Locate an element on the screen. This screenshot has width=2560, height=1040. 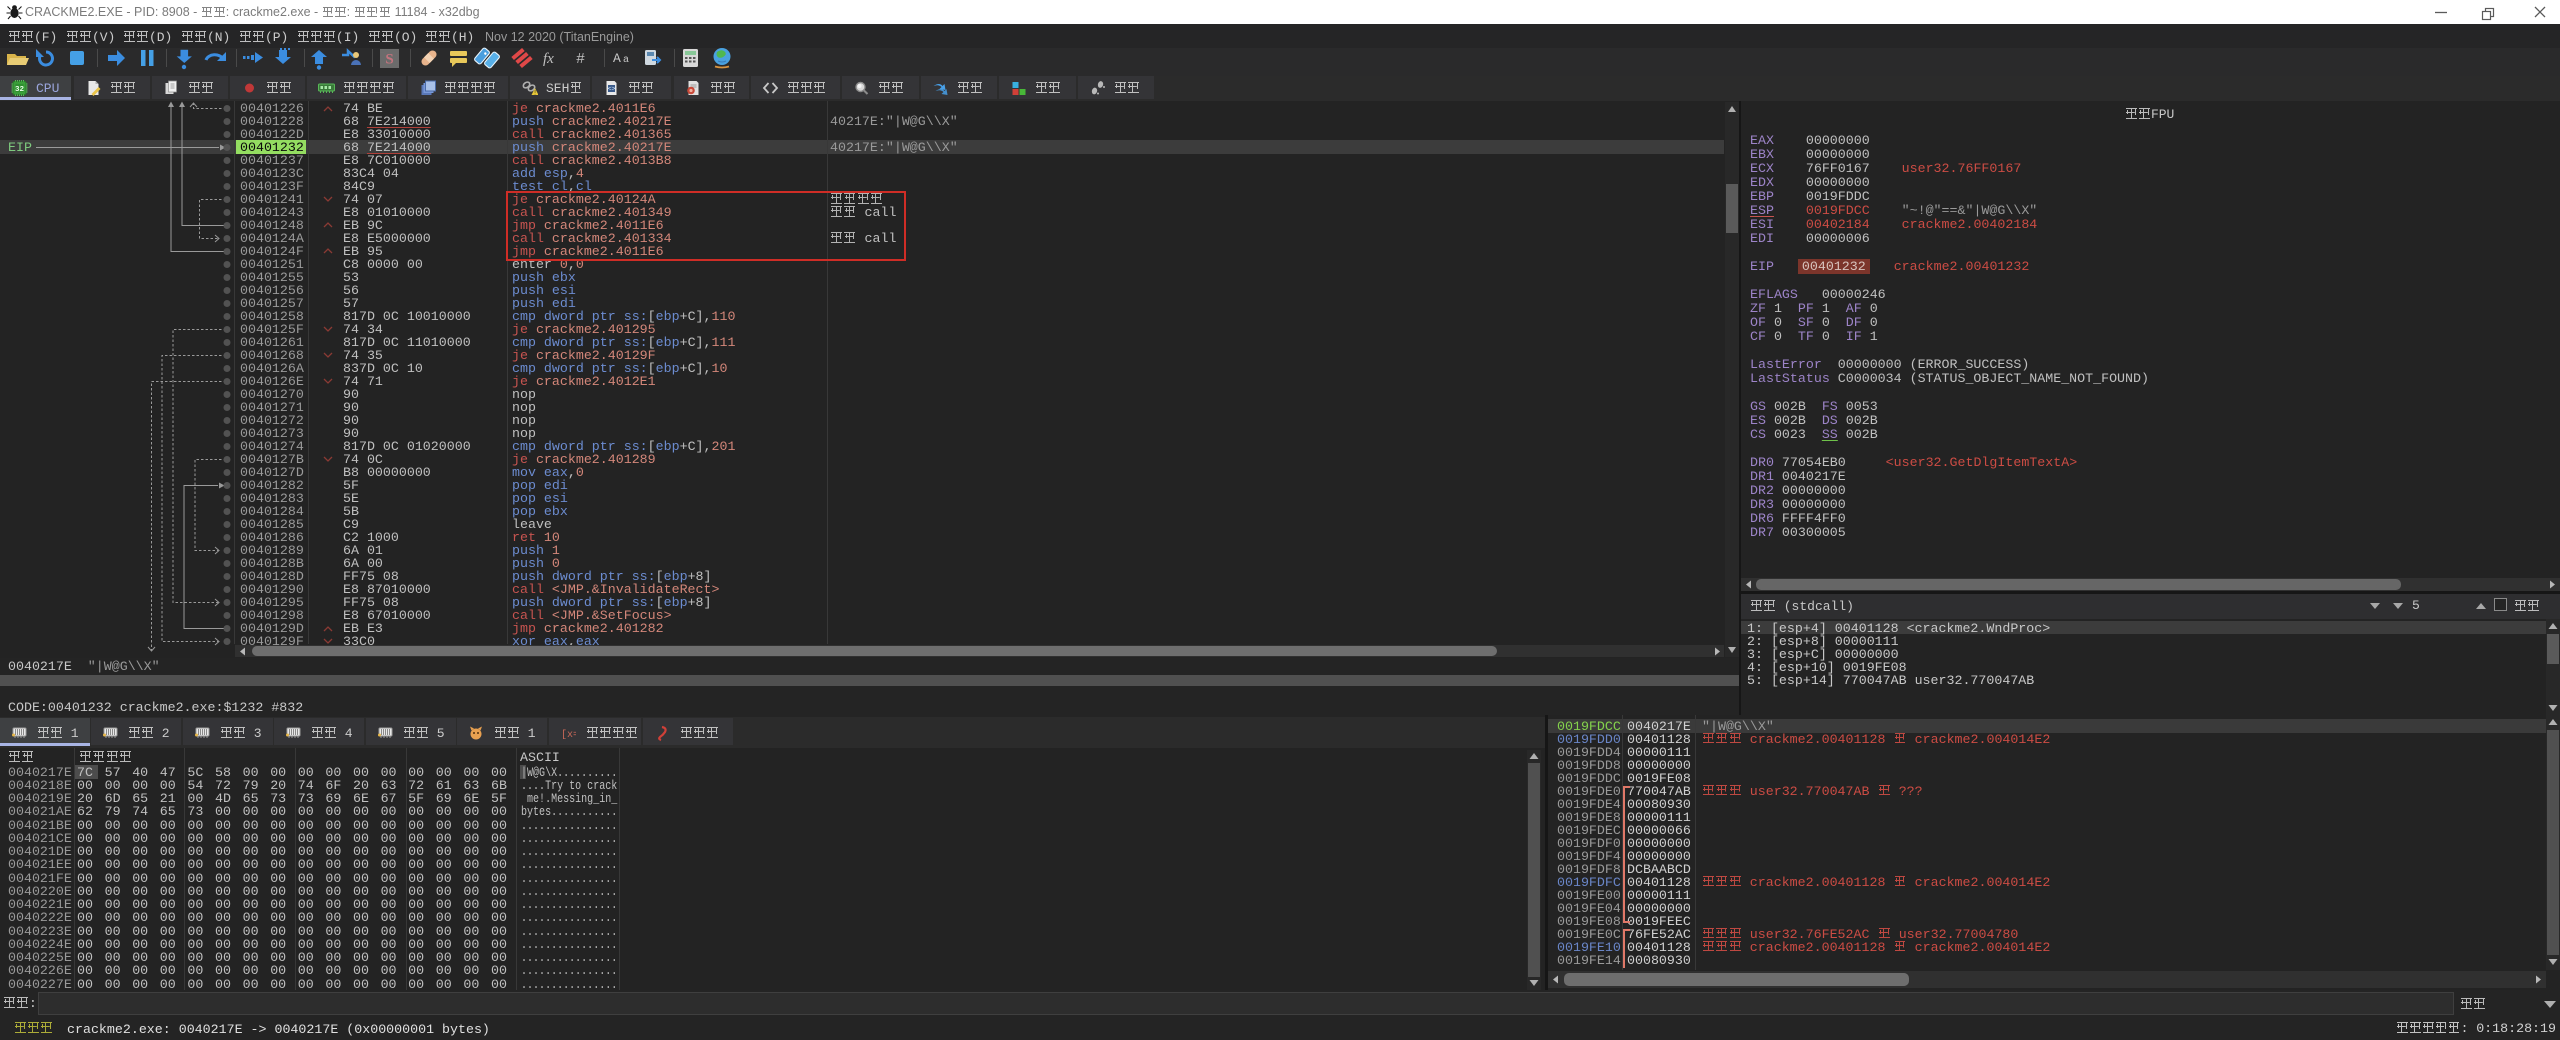
svg-text: S is located at coordinates (389, 60).